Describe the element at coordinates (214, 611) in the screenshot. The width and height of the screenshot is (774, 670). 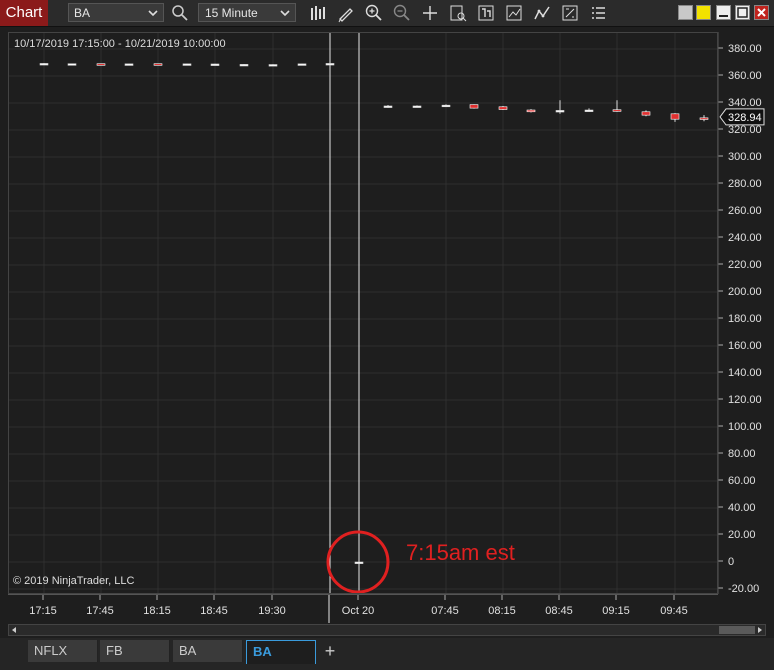
I see `x-tick-label: 18:45` at that location.